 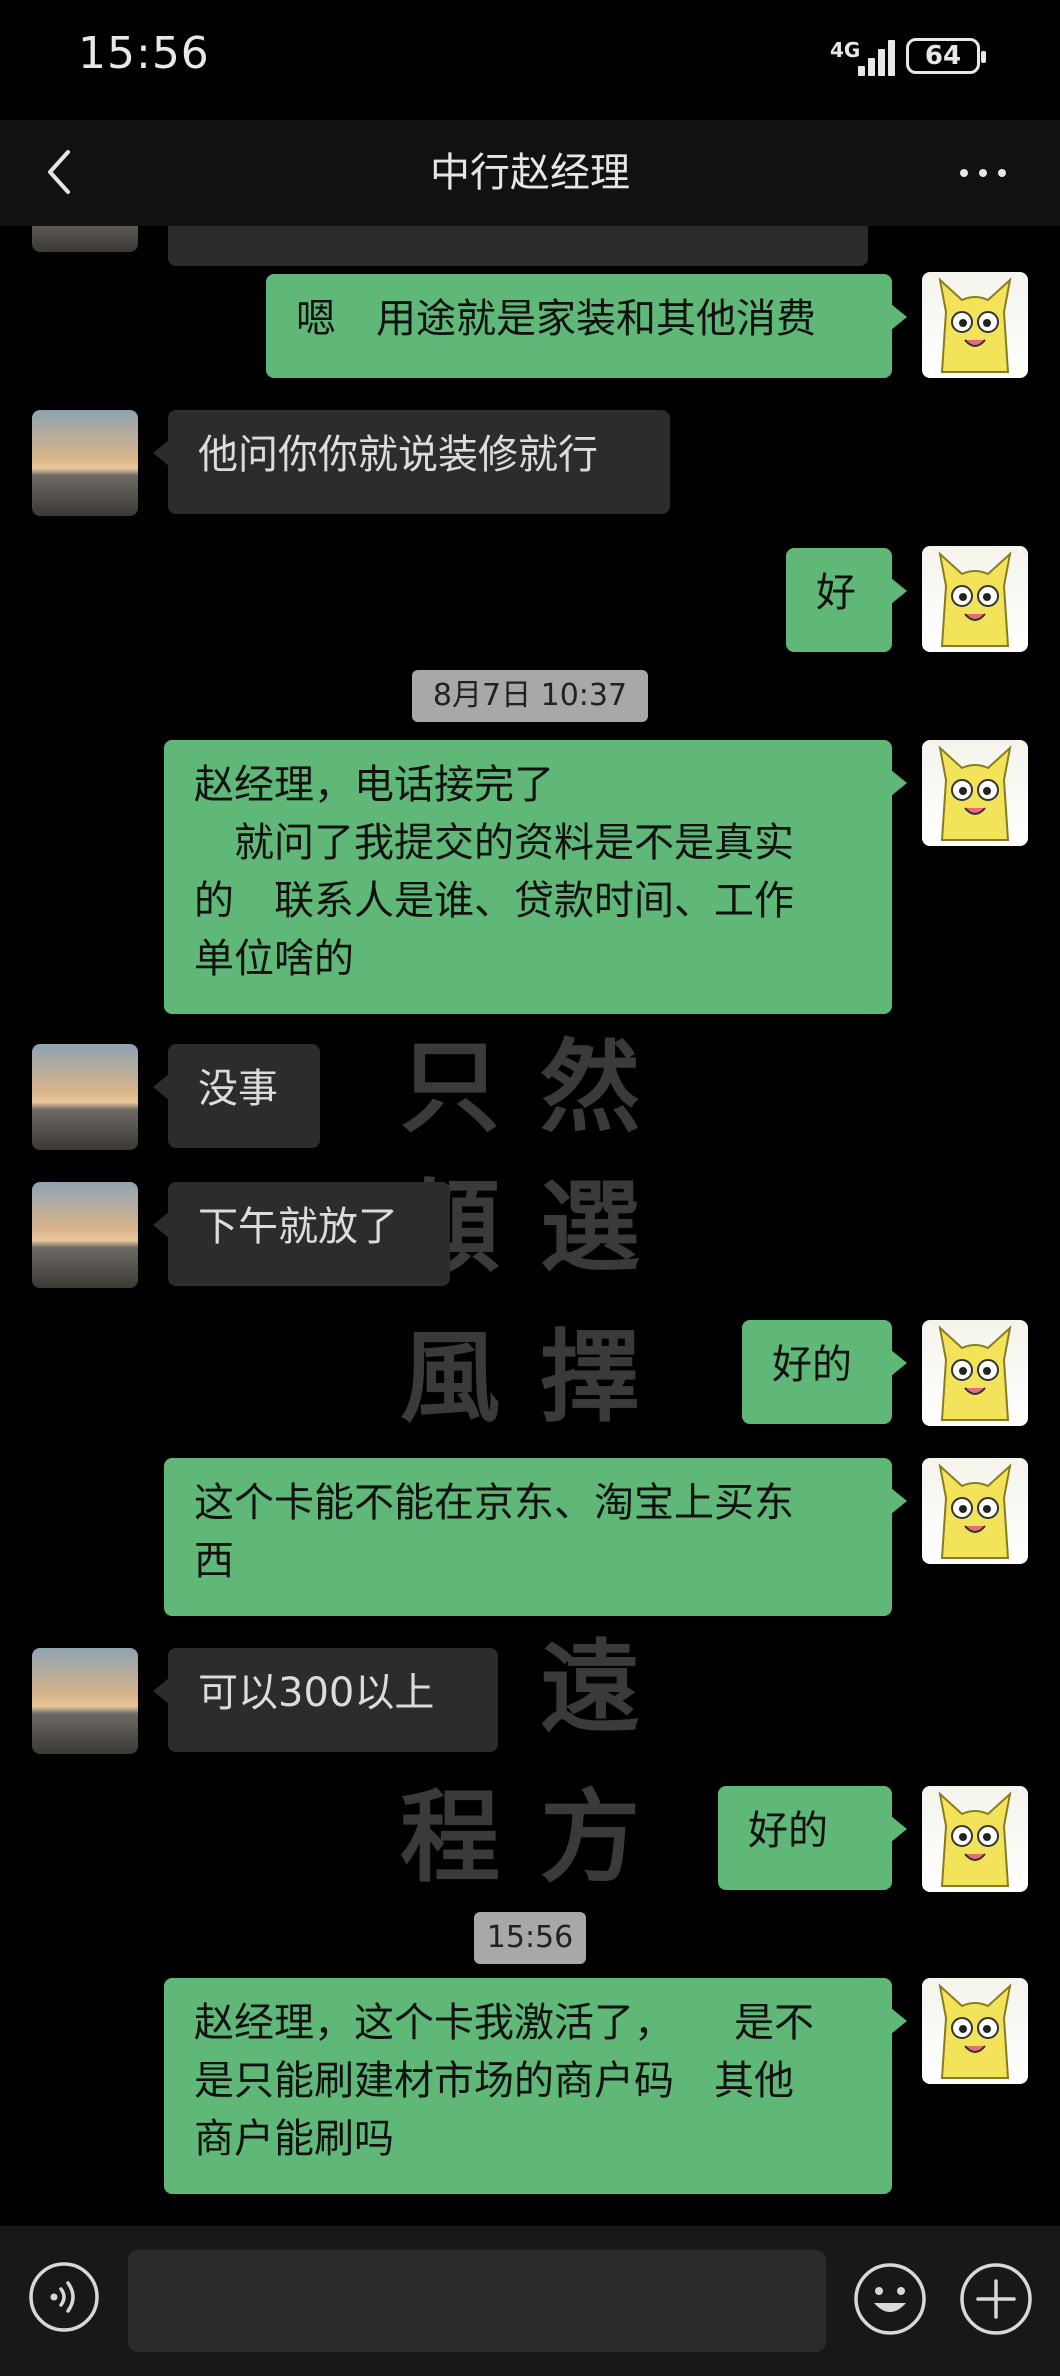 What do you see at coordinates (530, 60) in the screenshot?
I see `status-bar: 15:56 4G 64` at bounding box center [530, 60].